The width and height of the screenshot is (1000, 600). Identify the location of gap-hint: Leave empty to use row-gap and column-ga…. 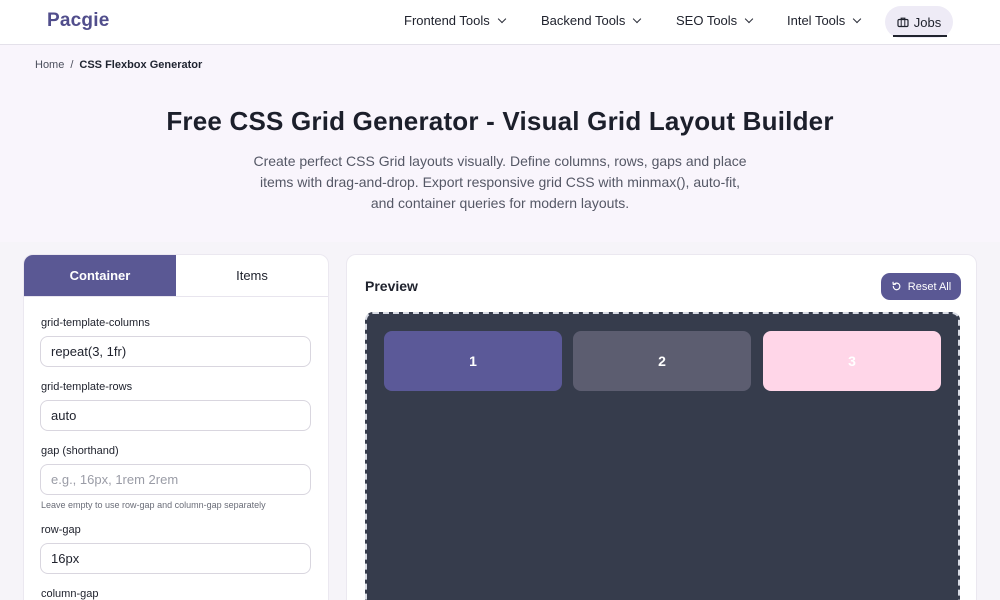
(153, 505).